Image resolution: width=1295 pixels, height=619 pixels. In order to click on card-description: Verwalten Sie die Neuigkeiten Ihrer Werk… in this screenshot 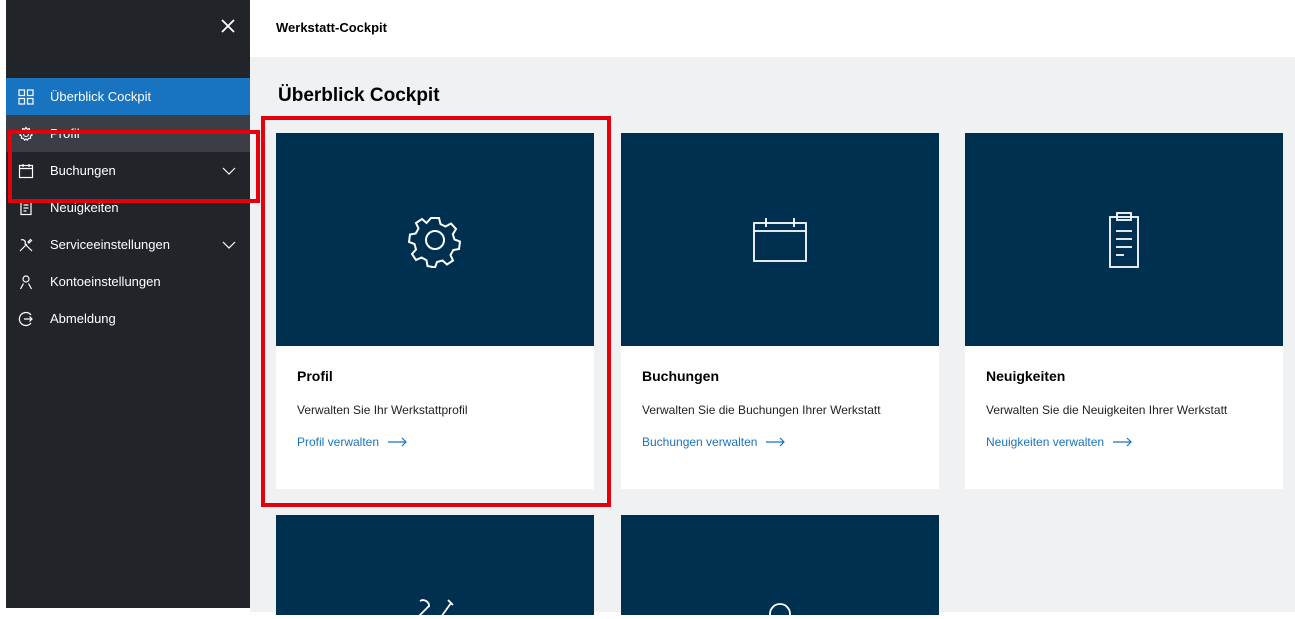, I will do `click(1107, 410)`.